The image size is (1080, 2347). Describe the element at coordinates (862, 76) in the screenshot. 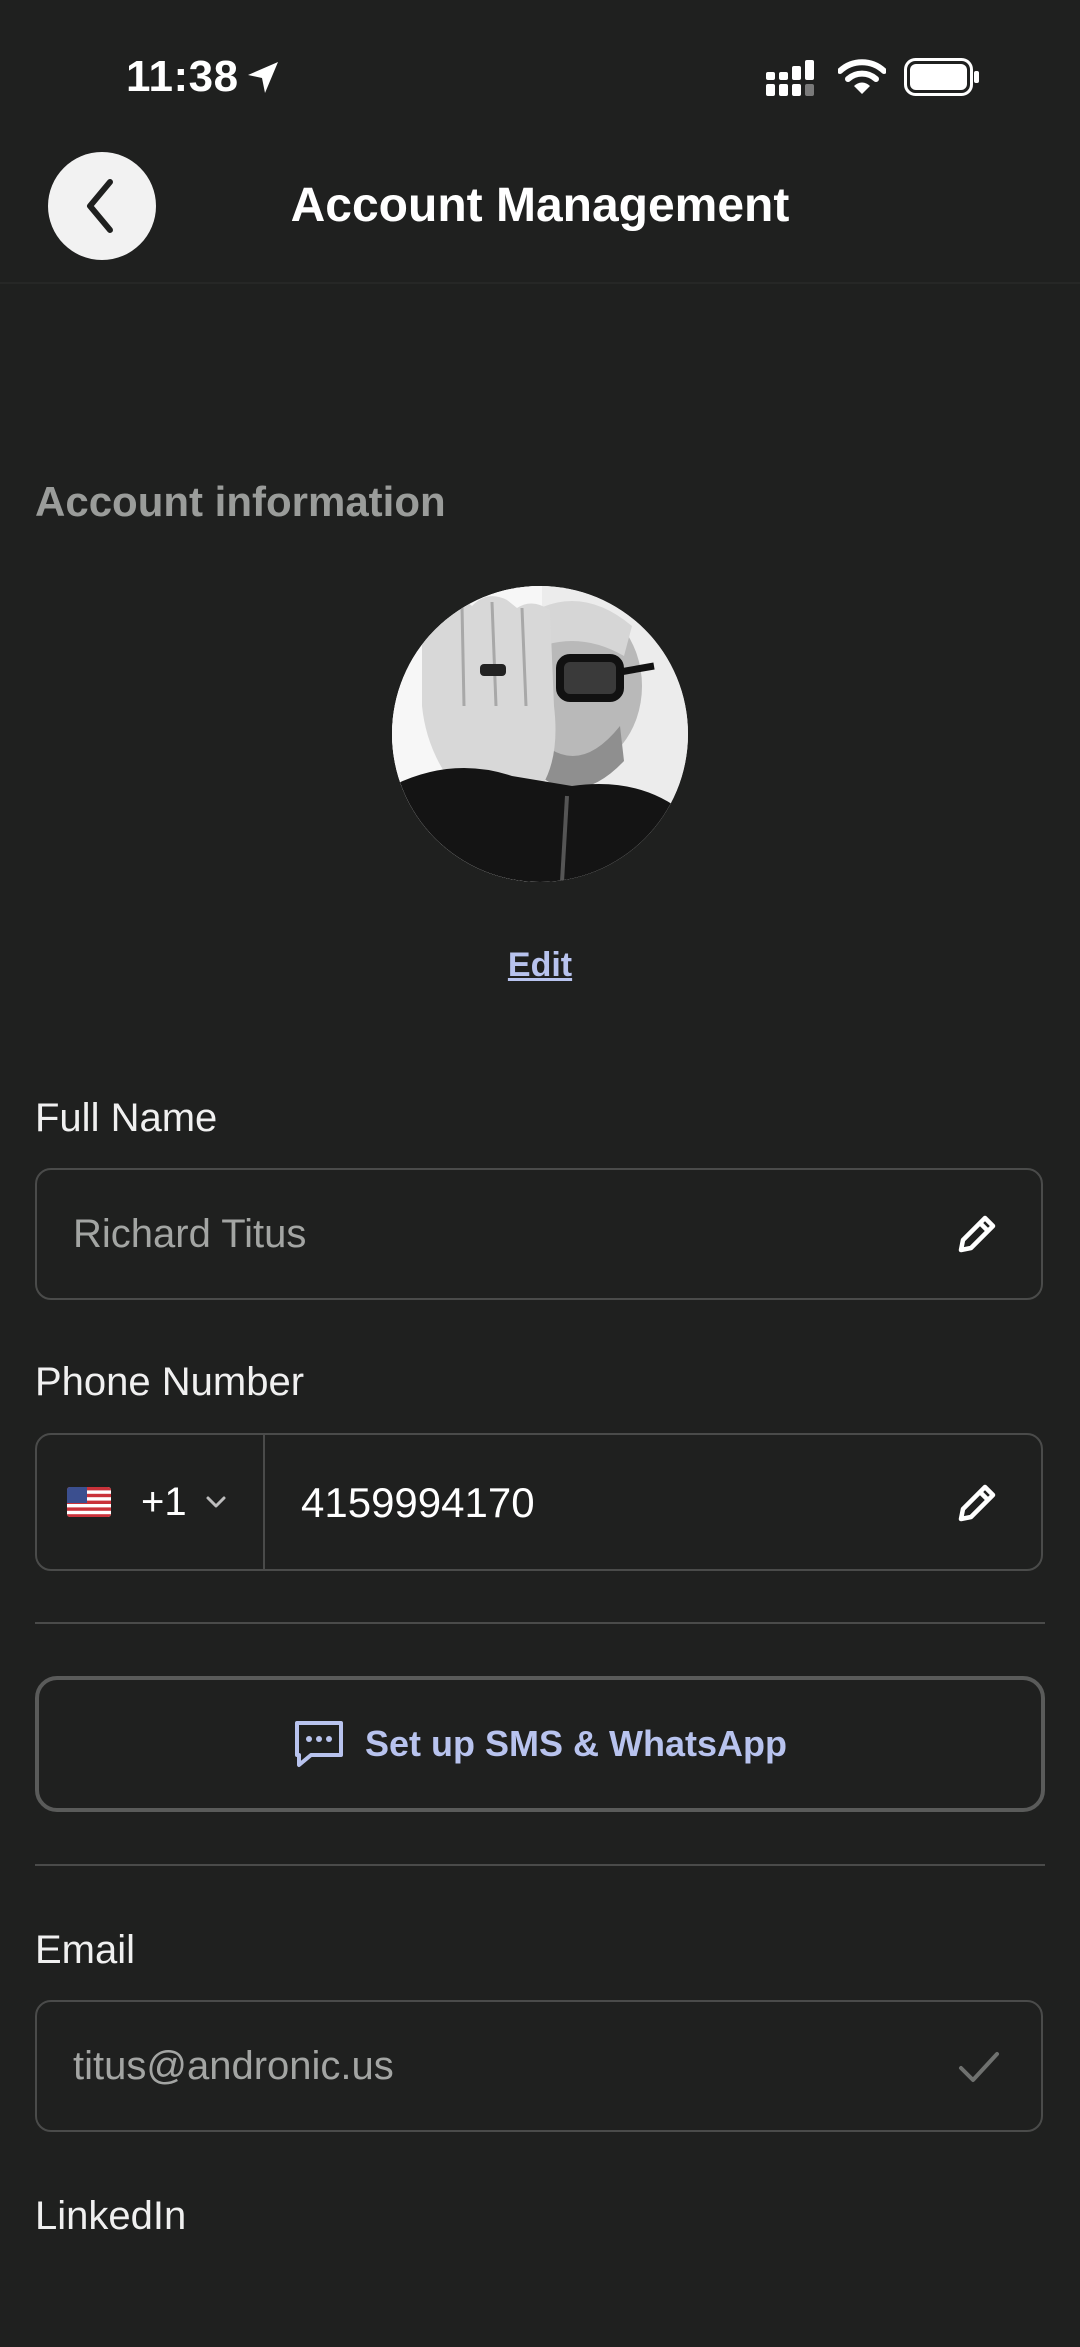

I see `wifi-icon` at that location.